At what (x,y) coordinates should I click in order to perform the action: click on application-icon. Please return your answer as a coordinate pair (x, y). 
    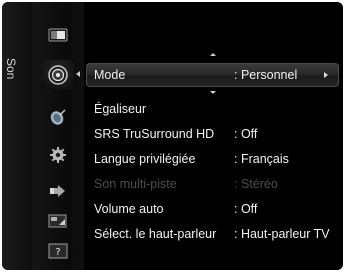
    Looking at the image, I should click on (58, 221).